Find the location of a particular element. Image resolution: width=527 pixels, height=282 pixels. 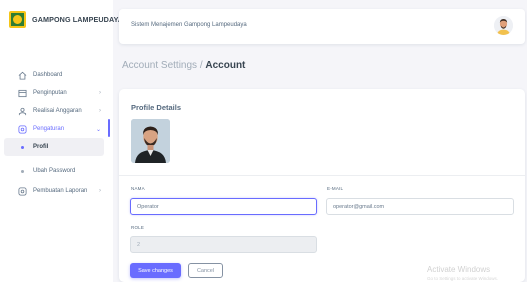

breadcrumb: Account Settings / is located at coordinates (162, 65).